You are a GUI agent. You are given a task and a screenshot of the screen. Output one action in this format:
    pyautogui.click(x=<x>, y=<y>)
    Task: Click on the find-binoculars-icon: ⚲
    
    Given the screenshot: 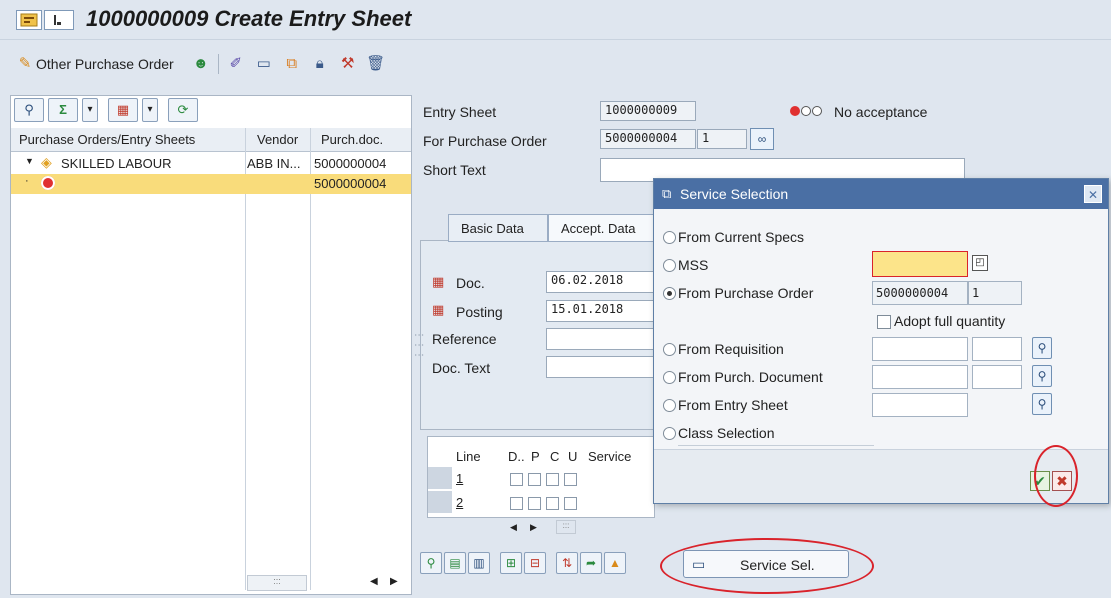 What is the action you would take?
    pyautogui.click(x=29, y=110)
    